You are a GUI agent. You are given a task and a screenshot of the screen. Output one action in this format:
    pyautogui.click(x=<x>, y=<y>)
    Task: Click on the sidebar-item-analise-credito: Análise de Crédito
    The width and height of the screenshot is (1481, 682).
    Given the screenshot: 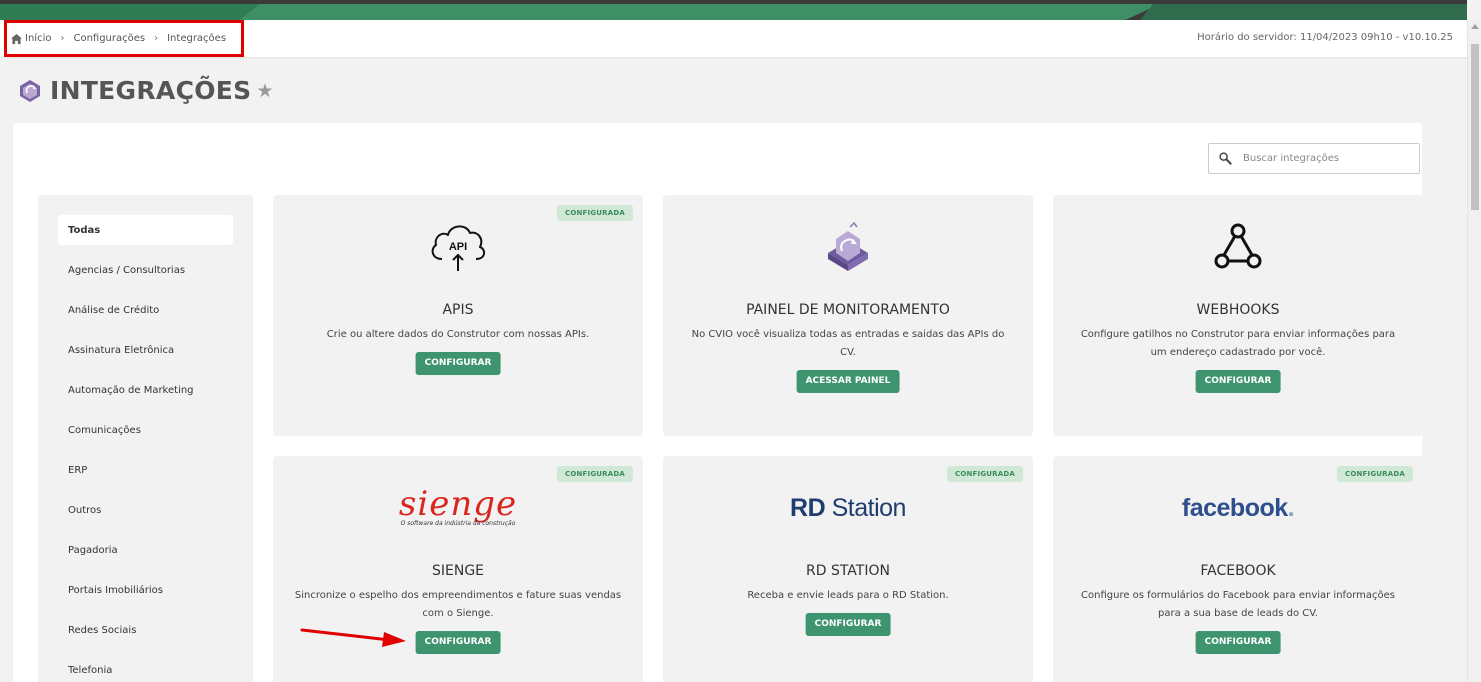 What is the action you would take?
    pyautogui.click(x=145, y=310)
    